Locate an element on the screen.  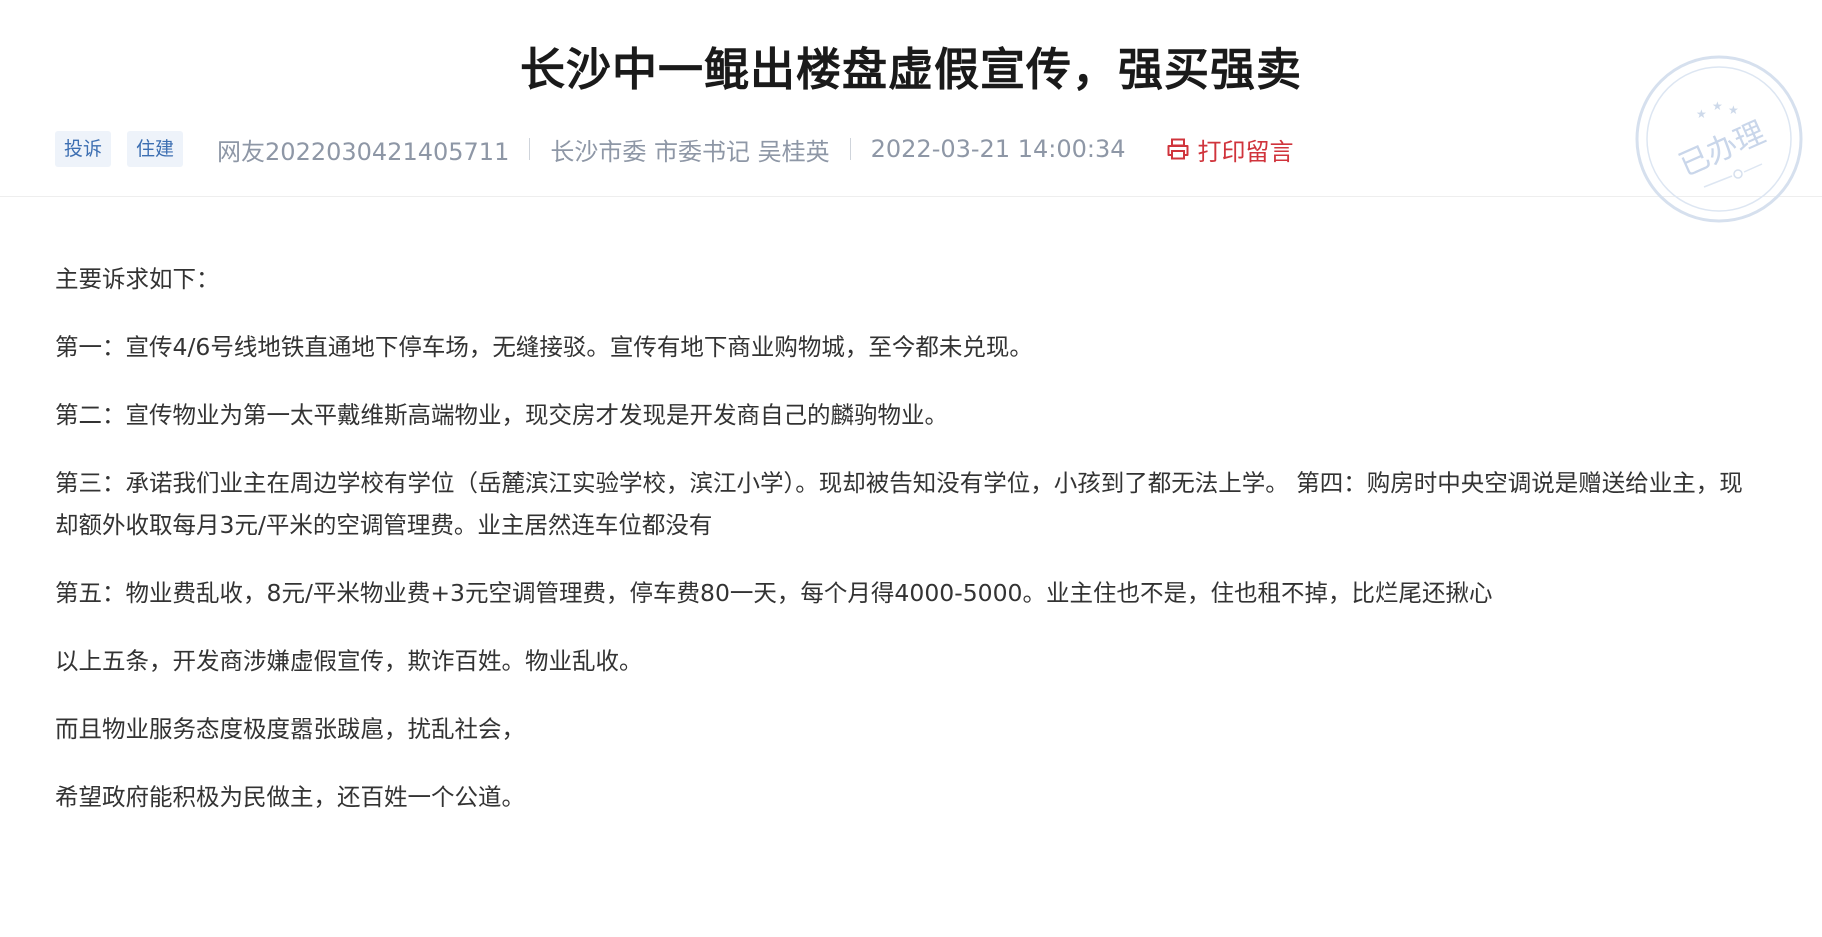
print-label: 打印留言 is located at coordinates (1245, 151).